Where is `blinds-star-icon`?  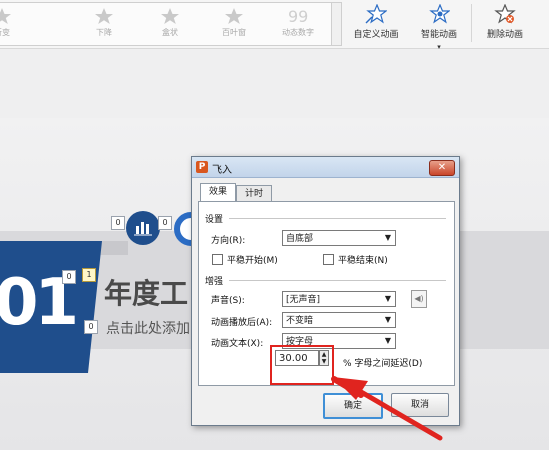 blinds-star-icon is located at coordinates (234, 16).